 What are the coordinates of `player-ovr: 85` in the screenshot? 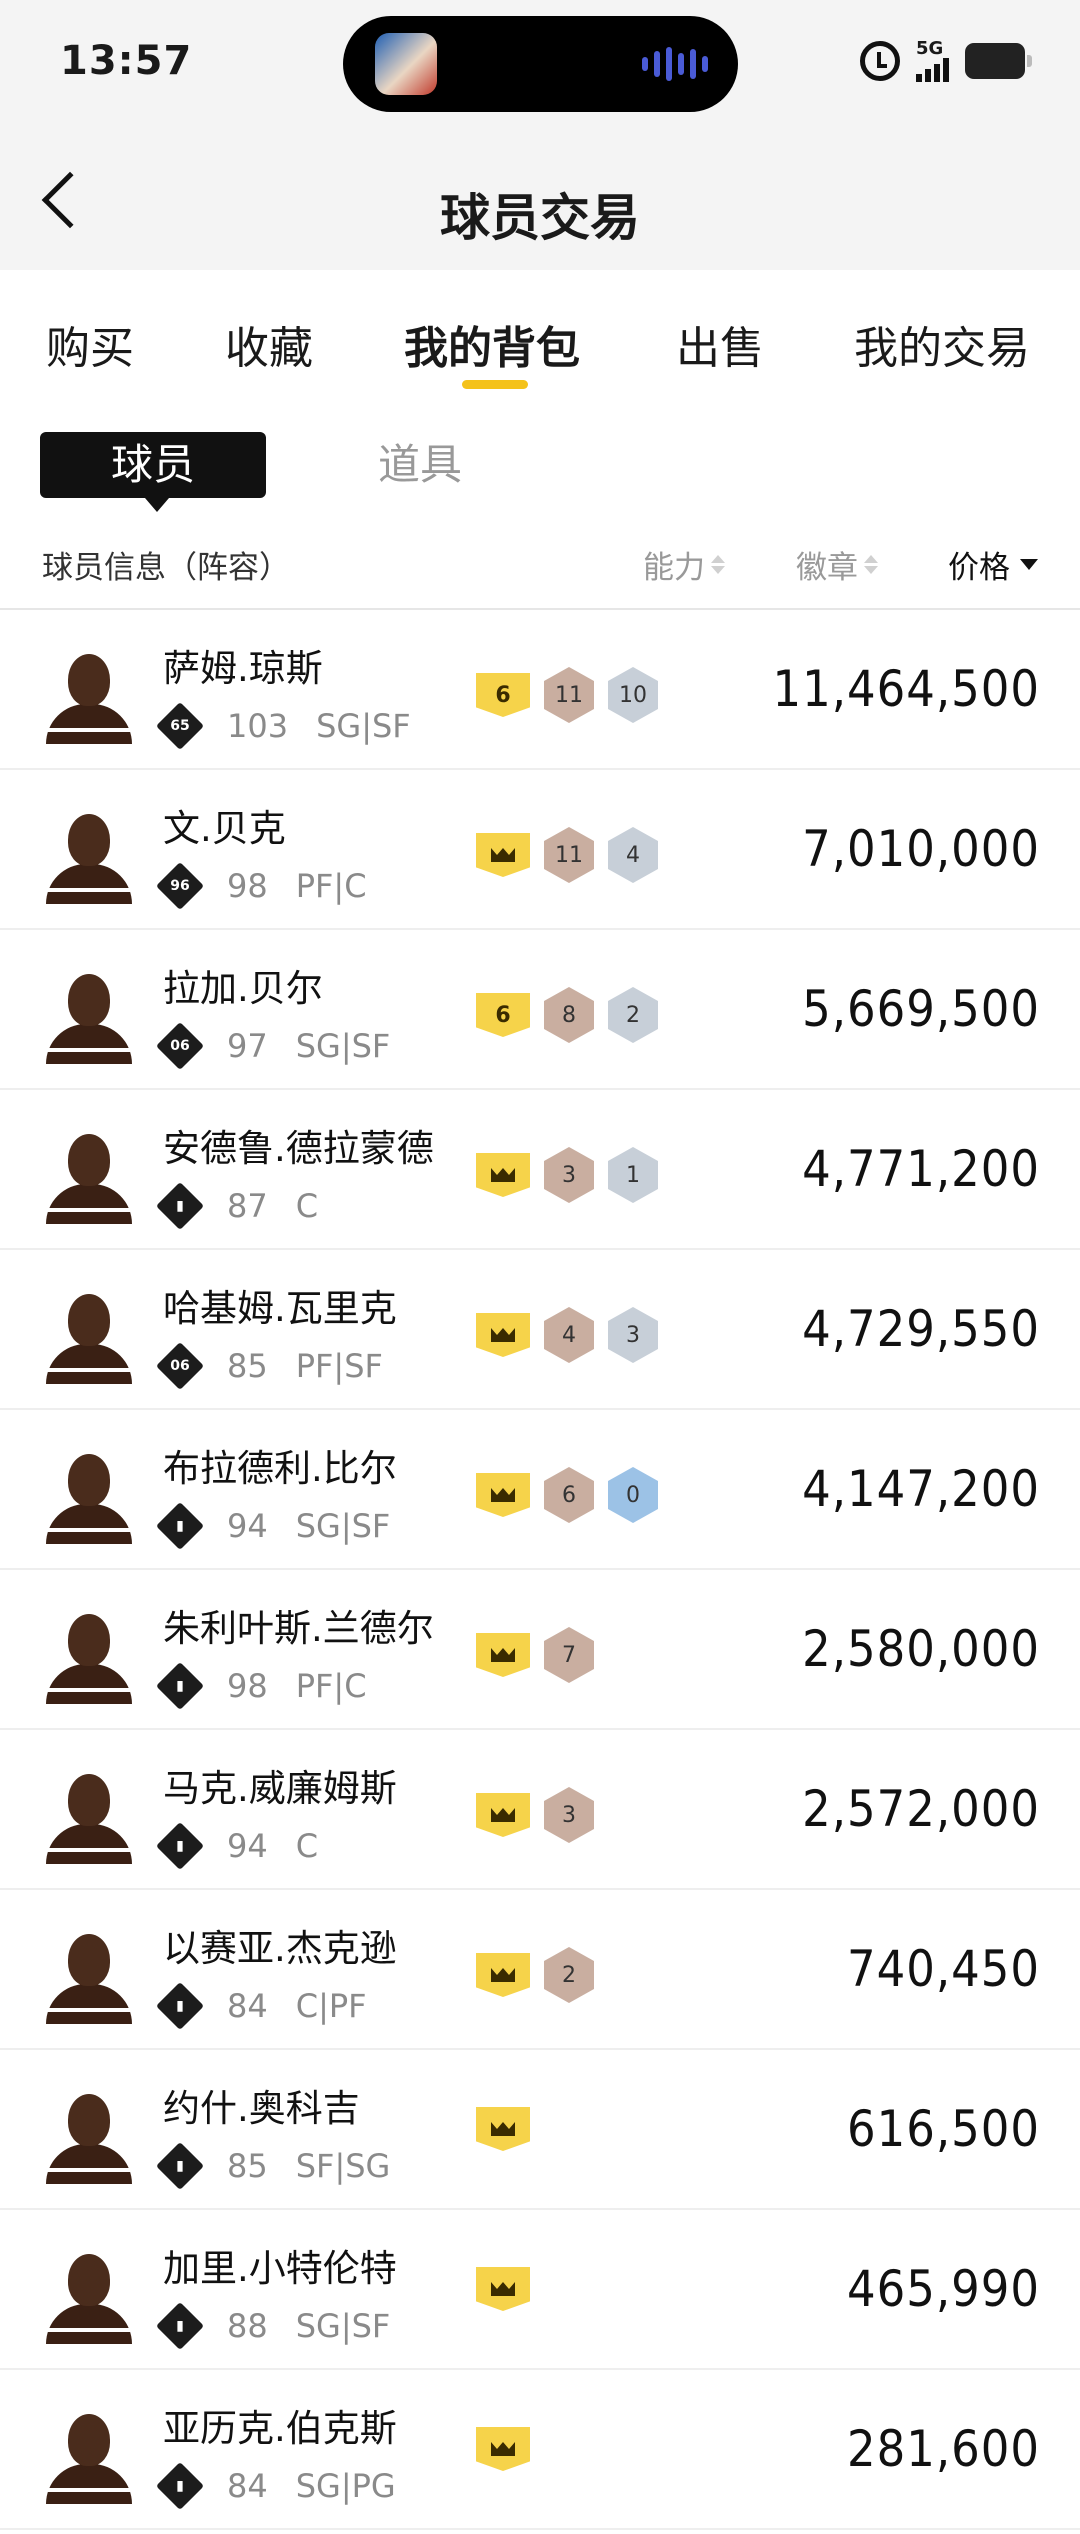 It's located at (247, 2166).